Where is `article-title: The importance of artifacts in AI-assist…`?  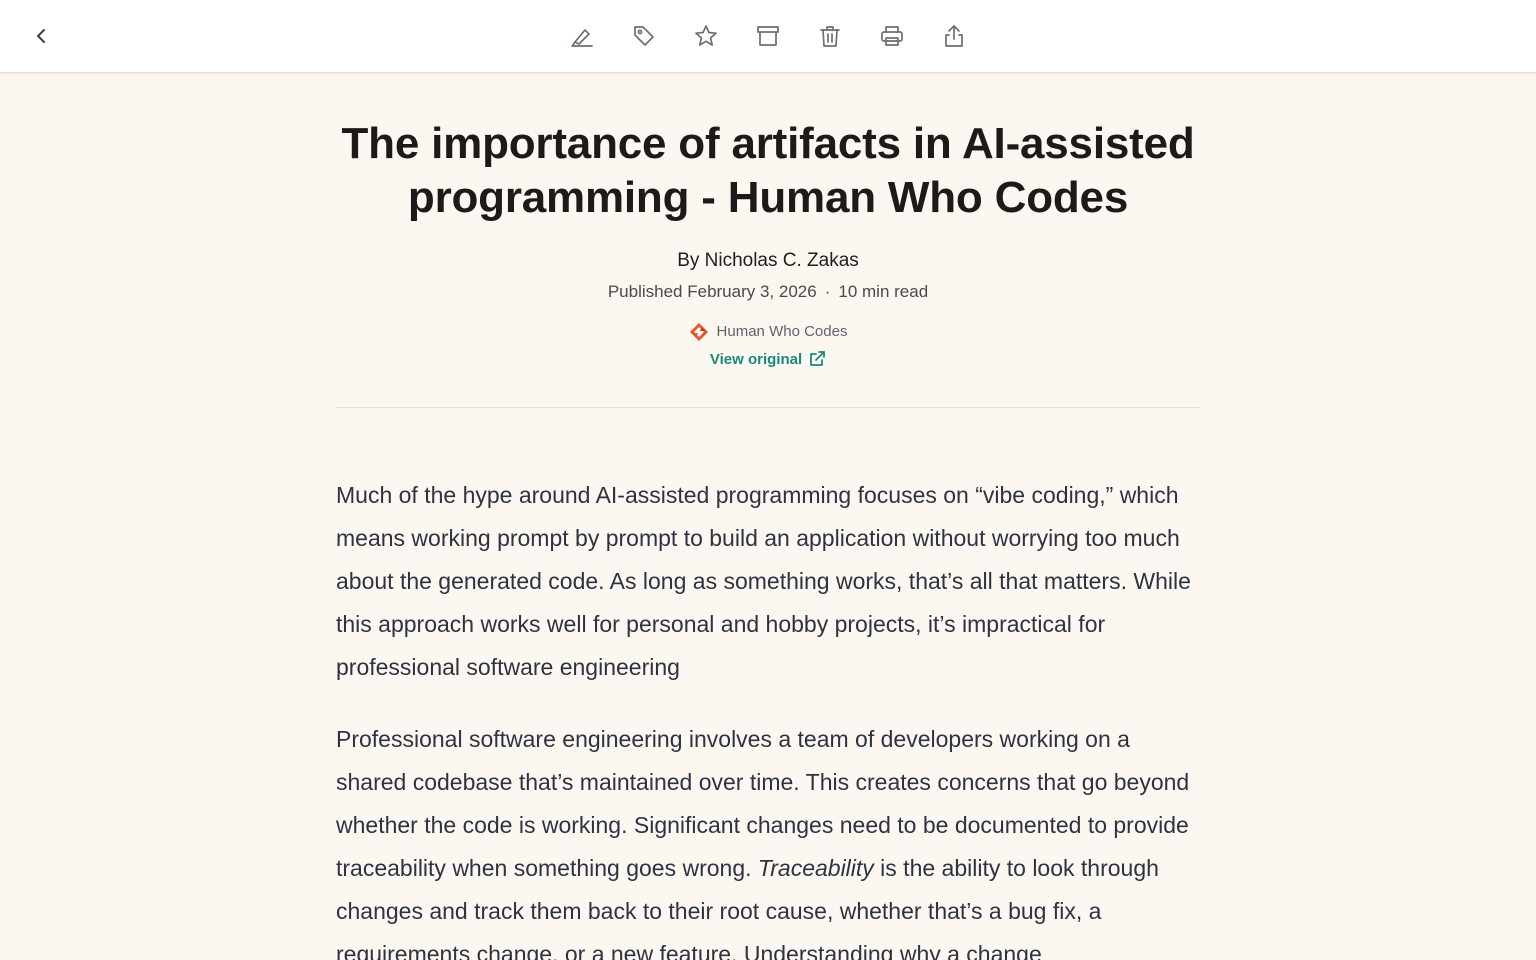 article-title: The importance of artifacts in AI-assist… is located at coordinates (768, 170).